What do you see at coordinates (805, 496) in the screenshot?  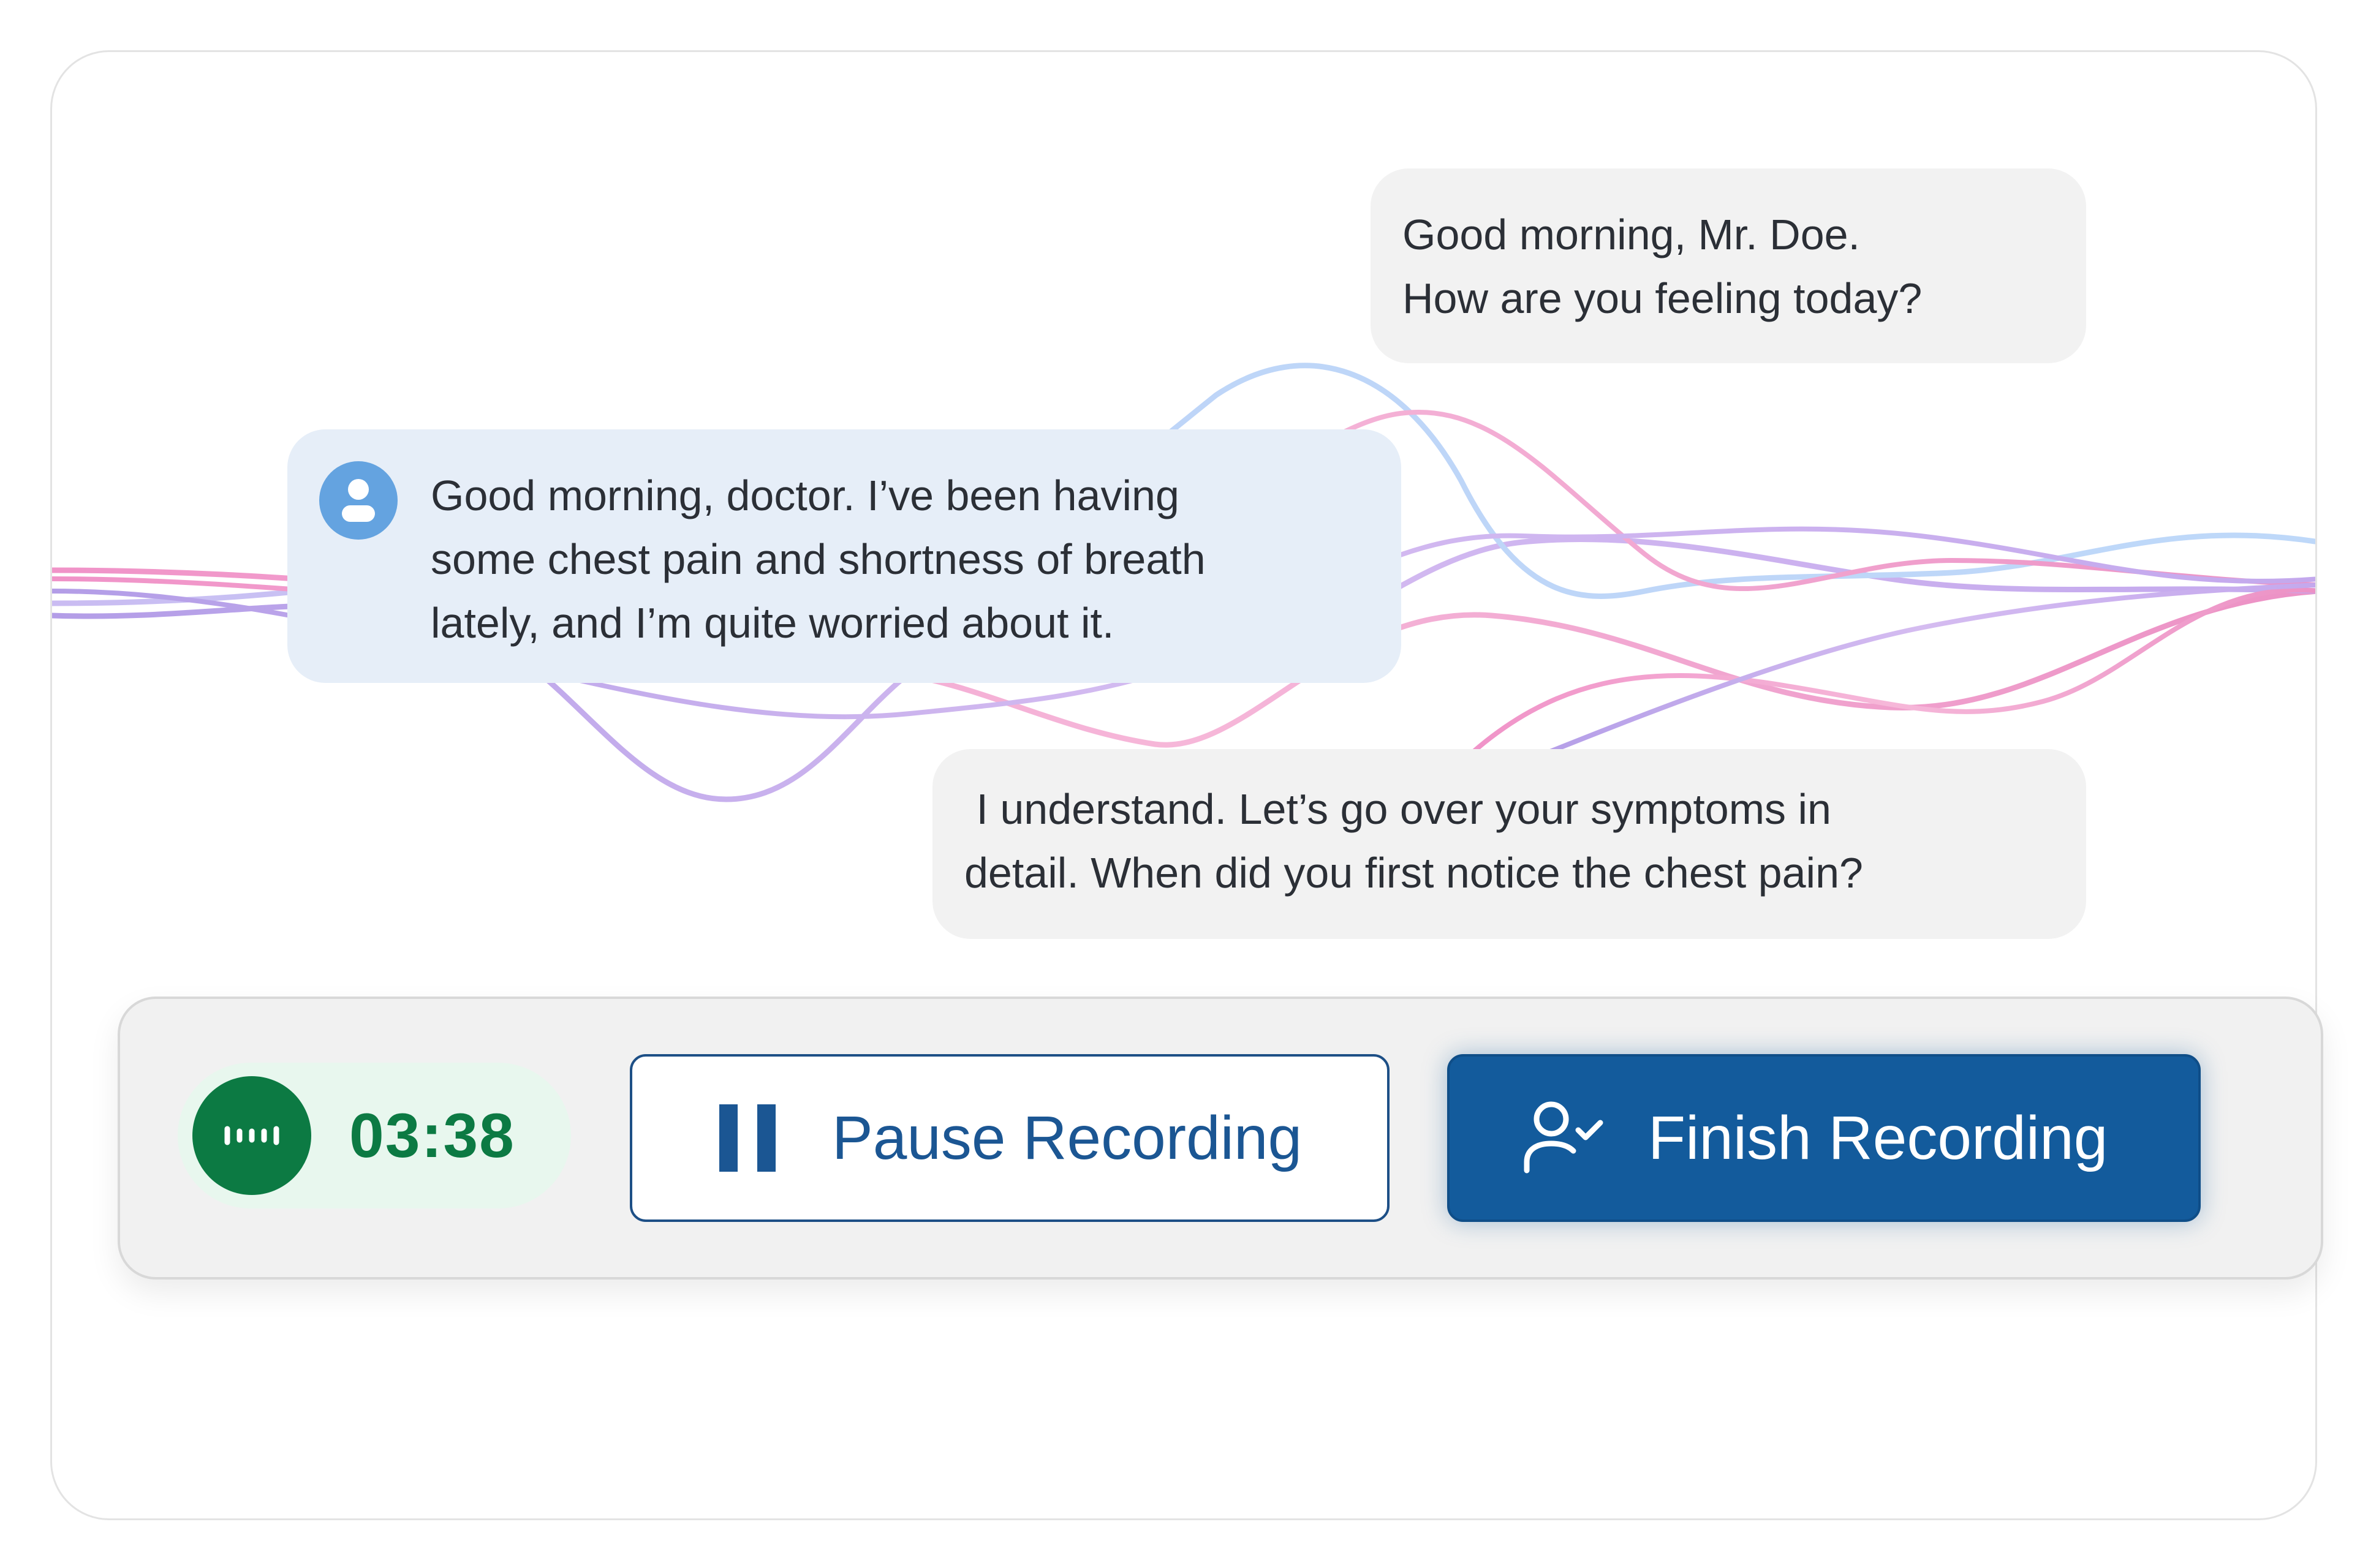 I see `message-line: Good morning, doctor. I’ve been having` at bounding box center [805, 496].